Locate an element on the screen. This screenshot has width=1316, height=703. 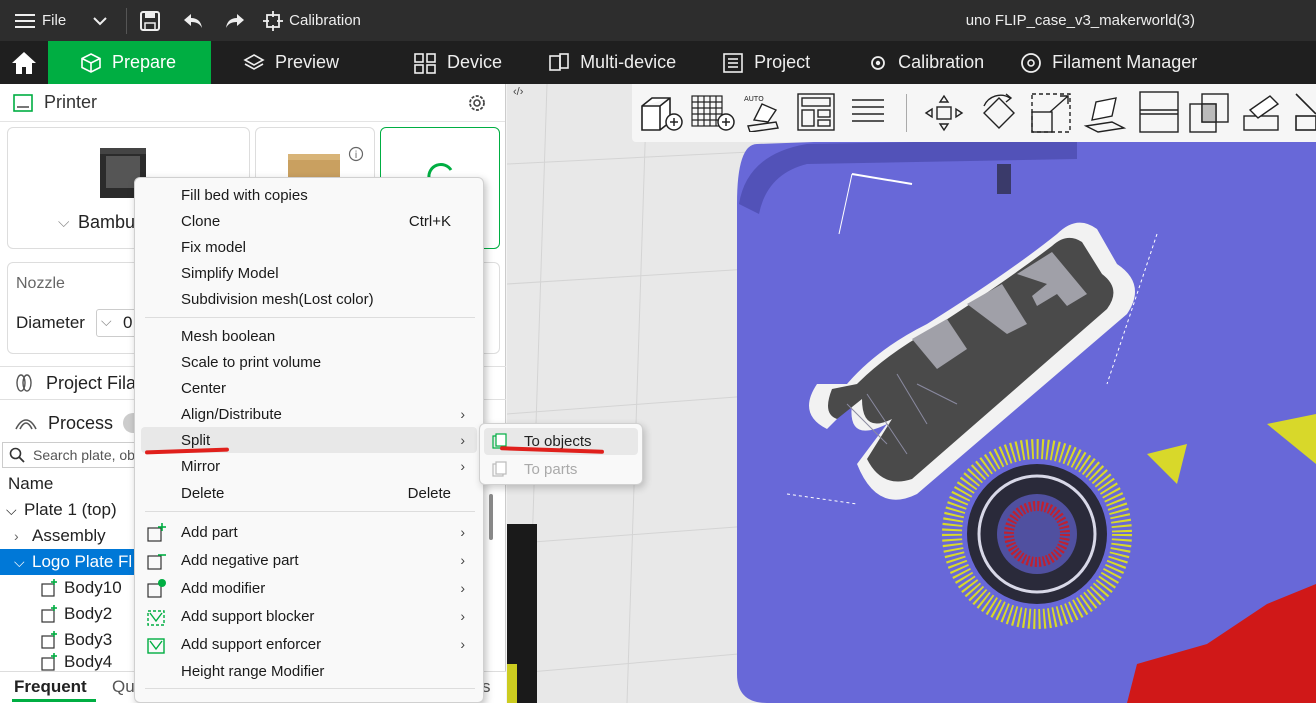
menu-item-label: Simplify Model is located at coordinates (230, 273).